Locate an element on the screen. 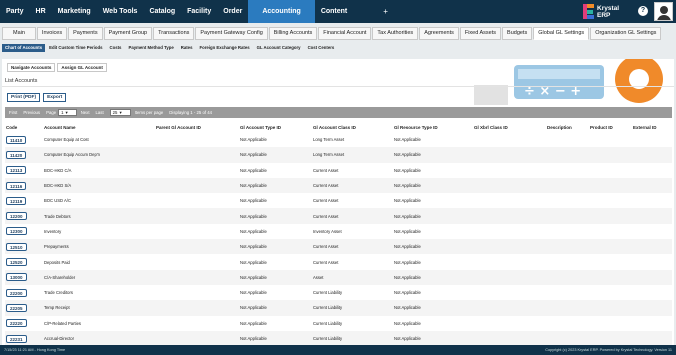  print-pdf-button: Print (PDF) is located at coordinates (24, 97).